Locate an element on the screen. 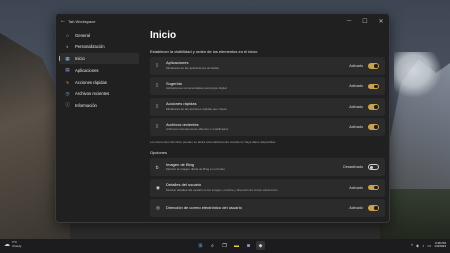  task-view-icon: ❐ is located at coordinates (224, 245).